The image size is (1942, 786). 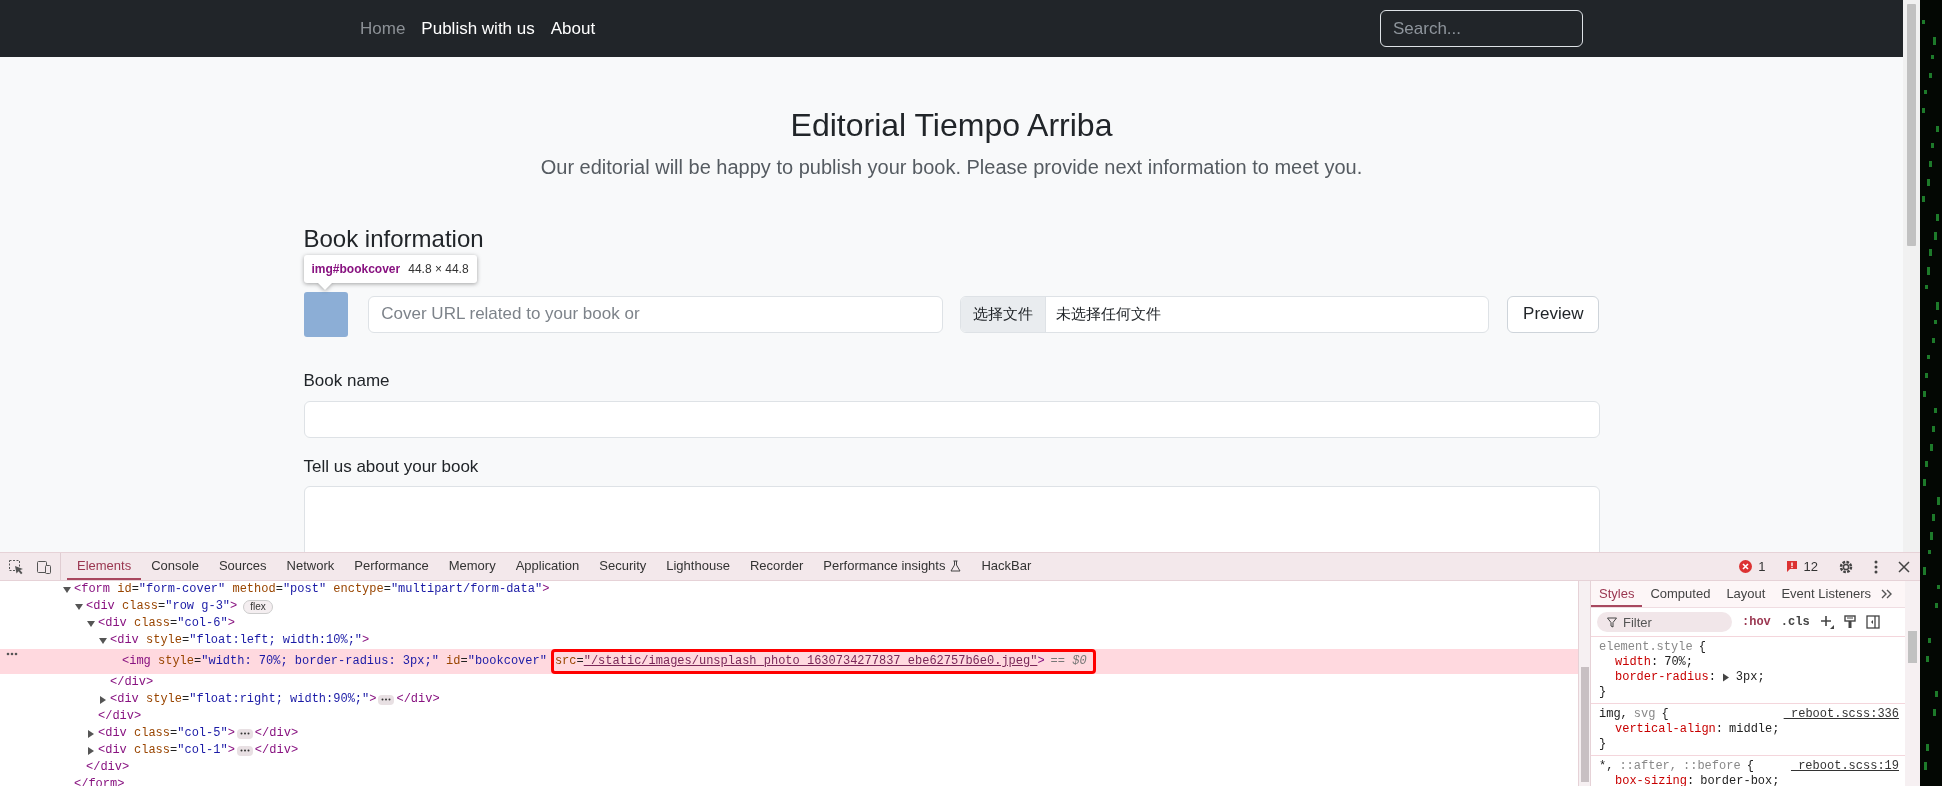 What do you see at coordinates (1665, 677) in the screenshot?
I see `css-property: border-radius:` at bounding box center [1665, 677].